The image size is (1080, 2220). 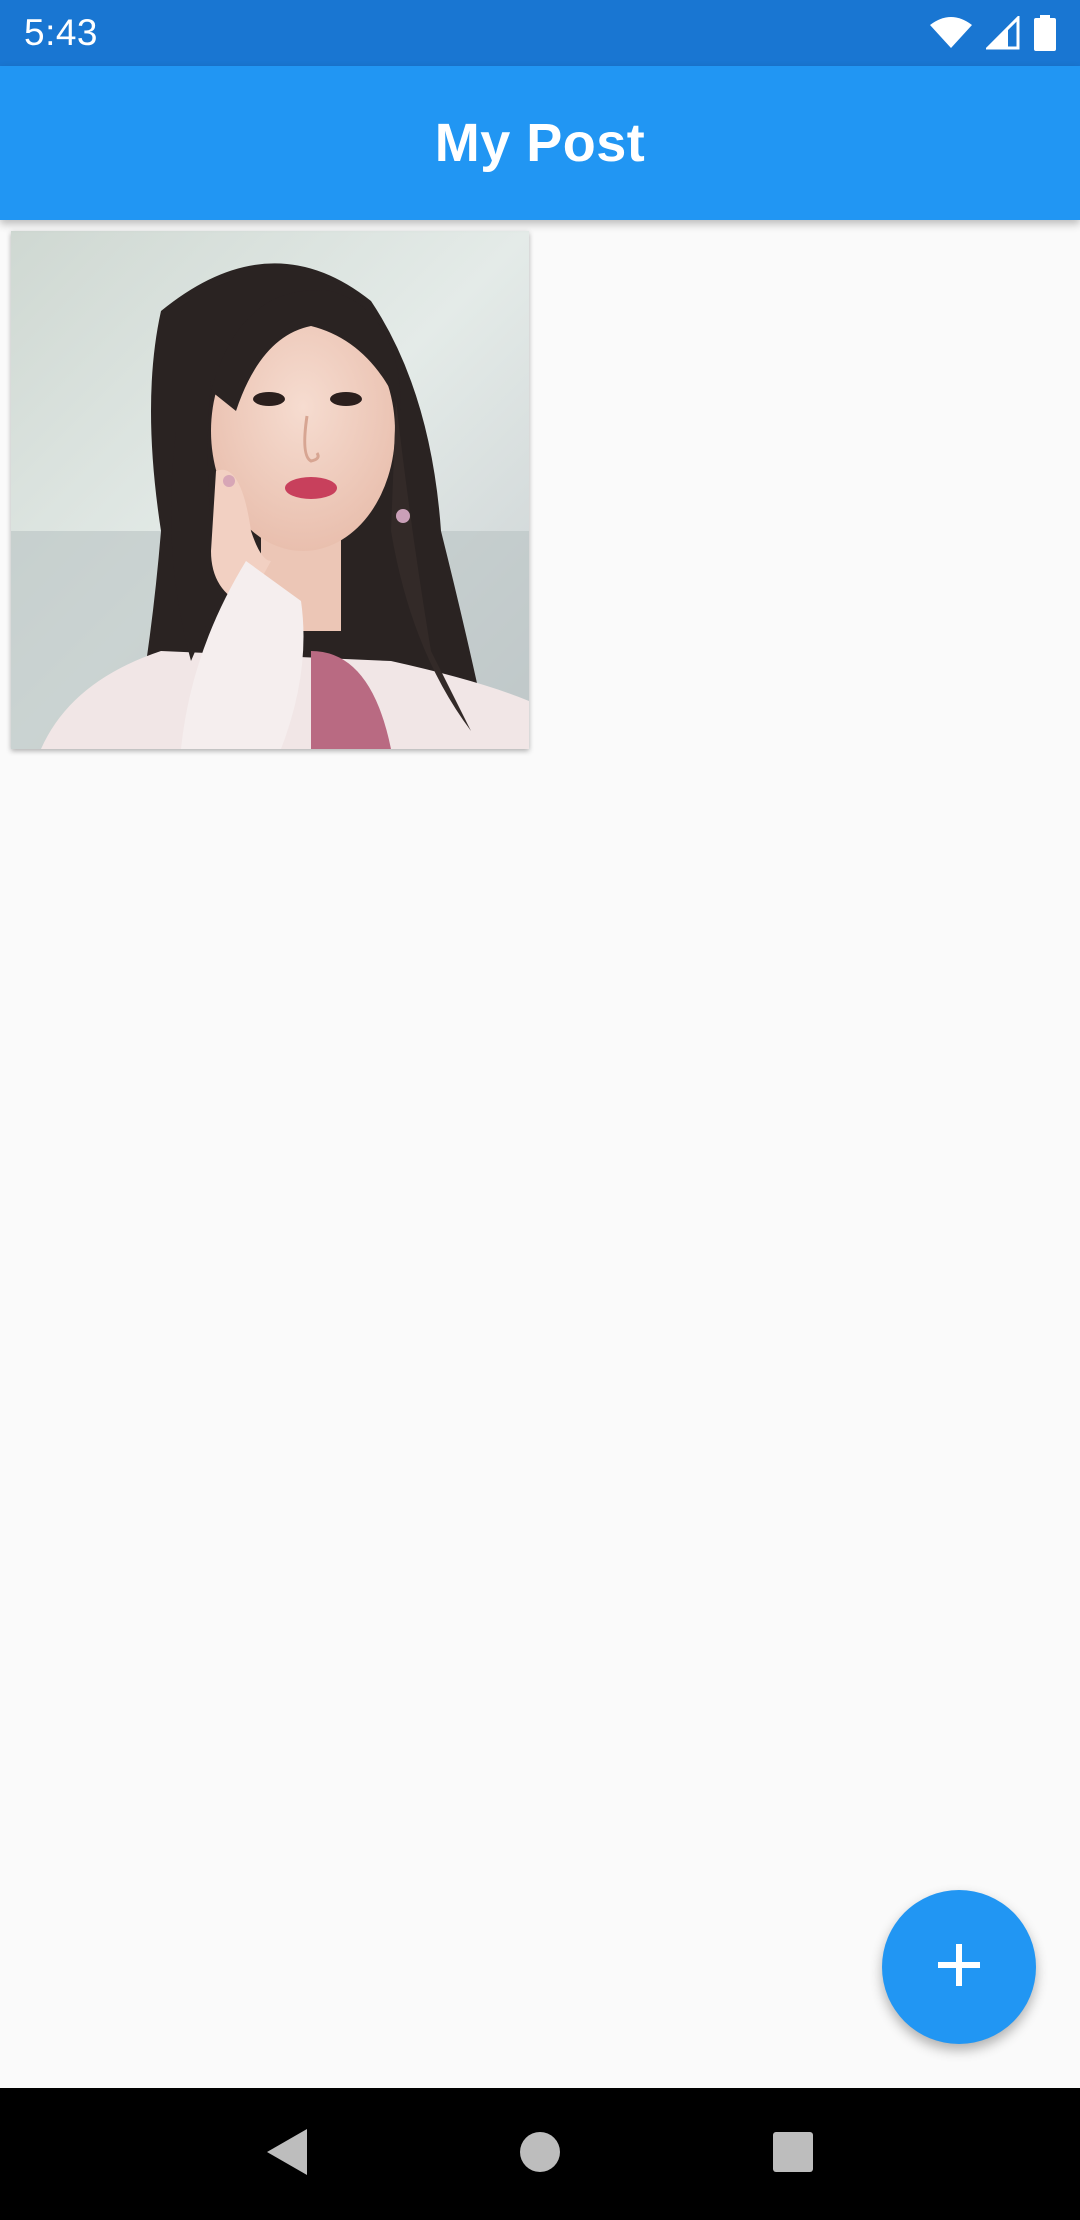 I want to click on recents-icon, so click(x=793, y=2154).